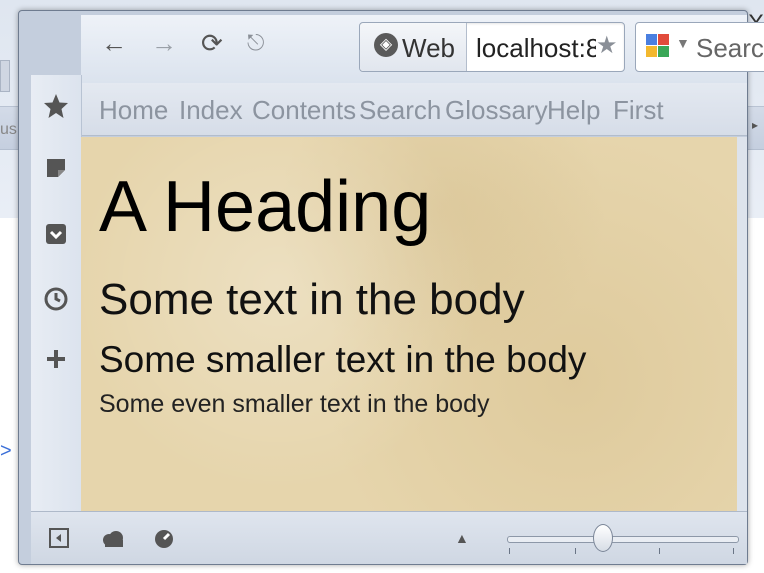 The image size is (764, 573). What do you see at coordinates (496, 110) in the screenshot?
I see `nav-link-glossary: Glossary` at bounding box center [496, 110].